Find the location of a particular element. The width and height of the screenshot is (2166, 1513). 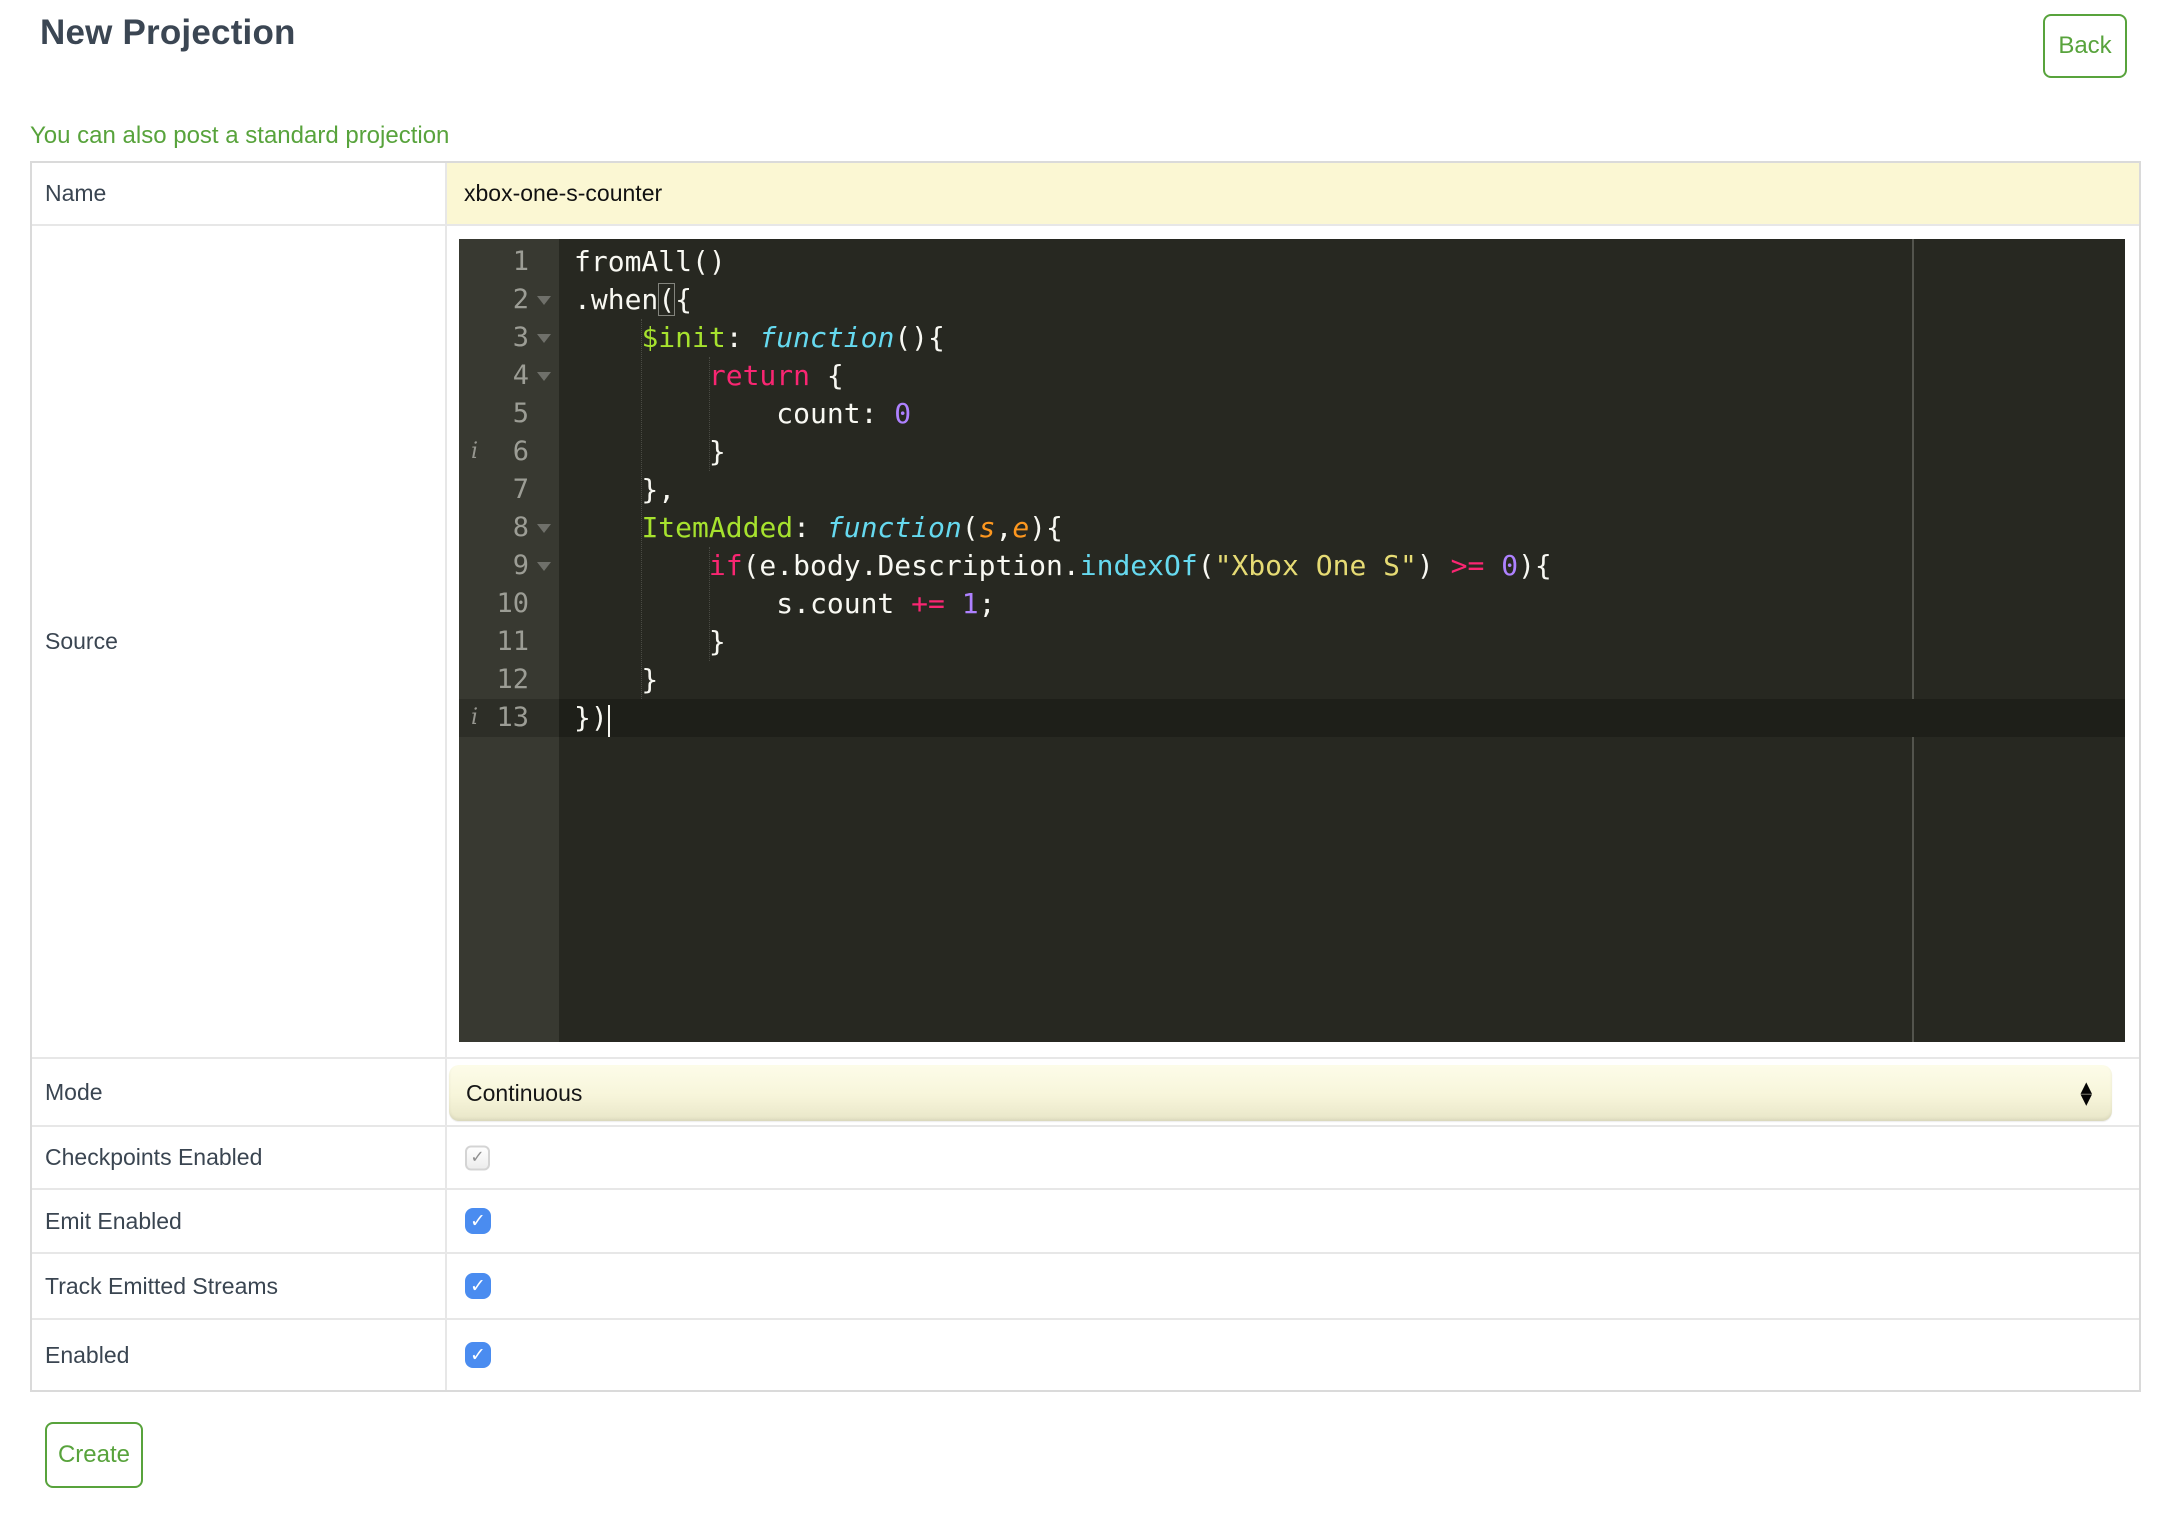

code-token: function is located at coordinates (894, 527).